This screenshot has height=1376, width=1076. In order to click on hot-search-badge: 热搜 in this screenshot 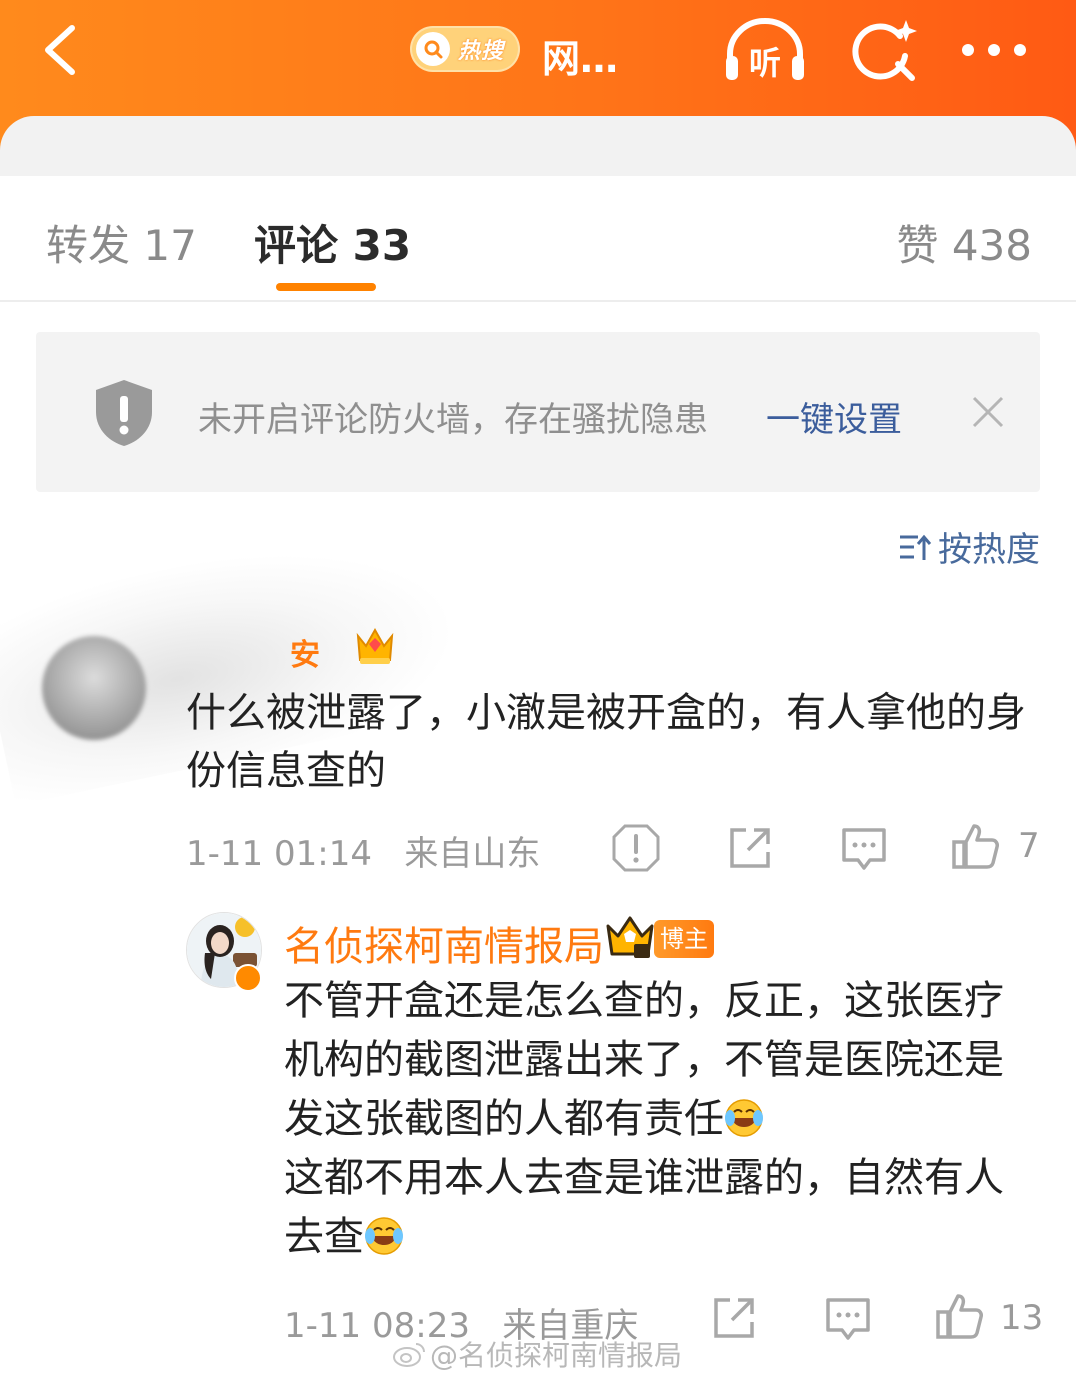, I will do `click(465, 49)`.